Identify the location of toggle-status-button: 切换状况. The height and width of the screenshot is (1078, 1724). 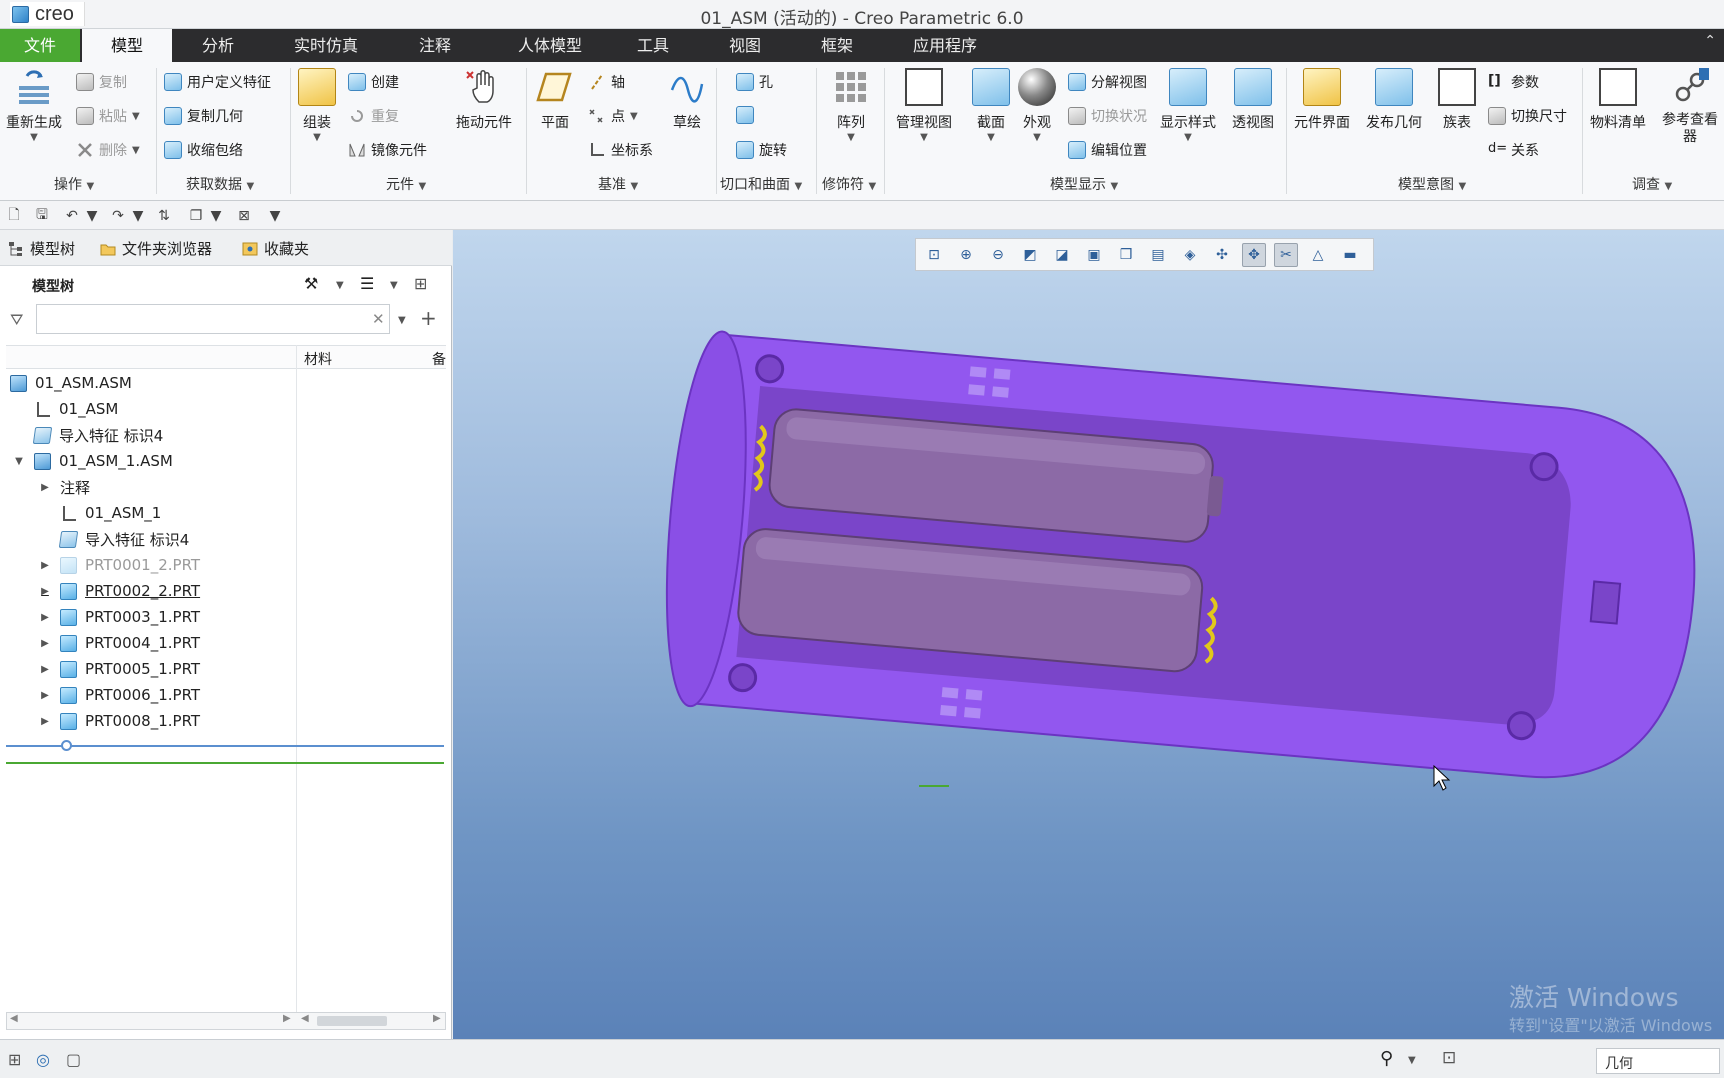
(1107, 116).